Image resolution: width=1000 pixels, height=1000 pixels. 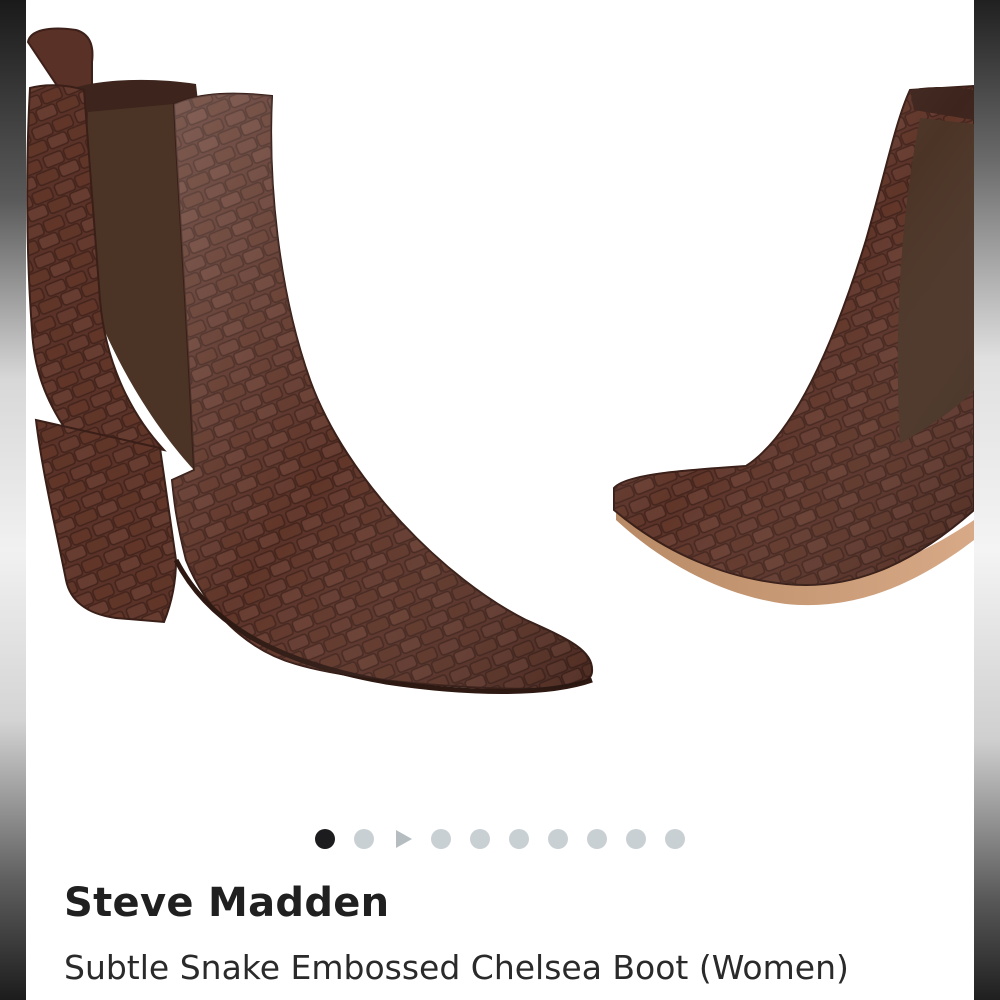 What do you see at coordinates (226, 903) in the screenshot?
I see `brand-name: Steve Madden` at bounding box center [226, 903].